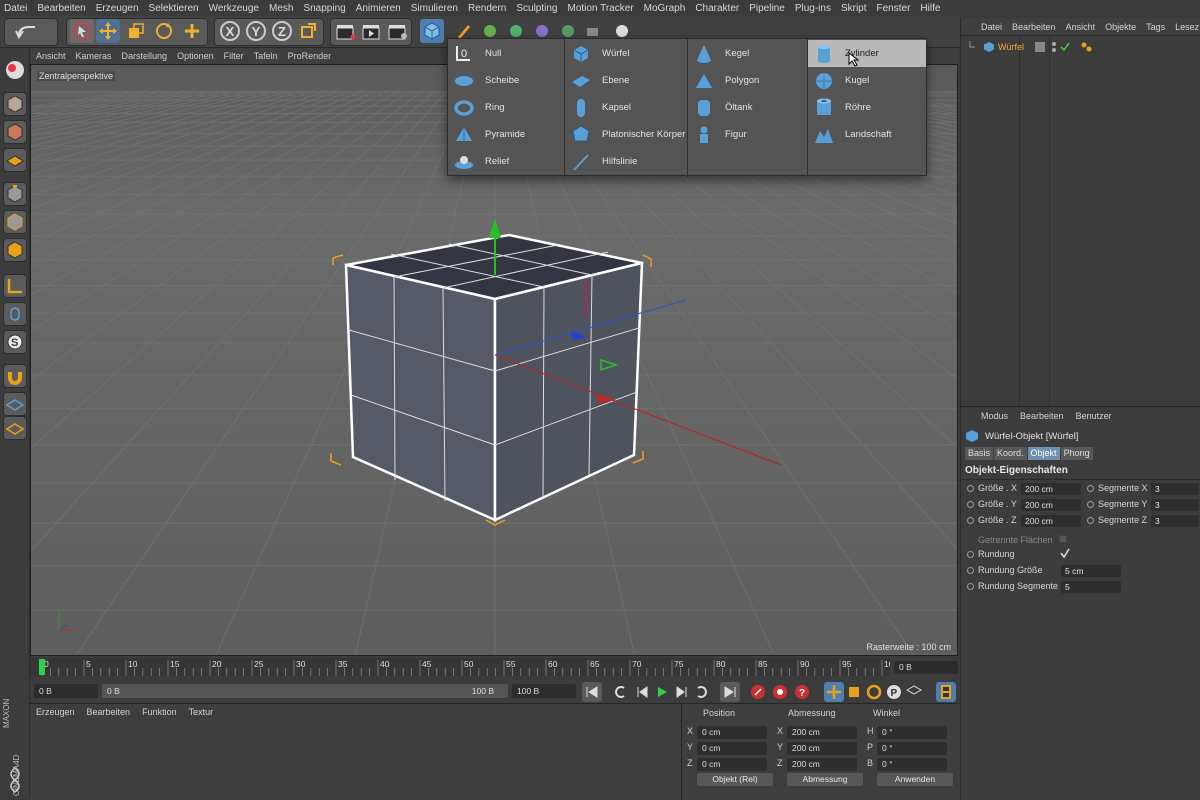 The image size is (1200, 800). I want to click on anim-dot-size-x, so click(970, 488).